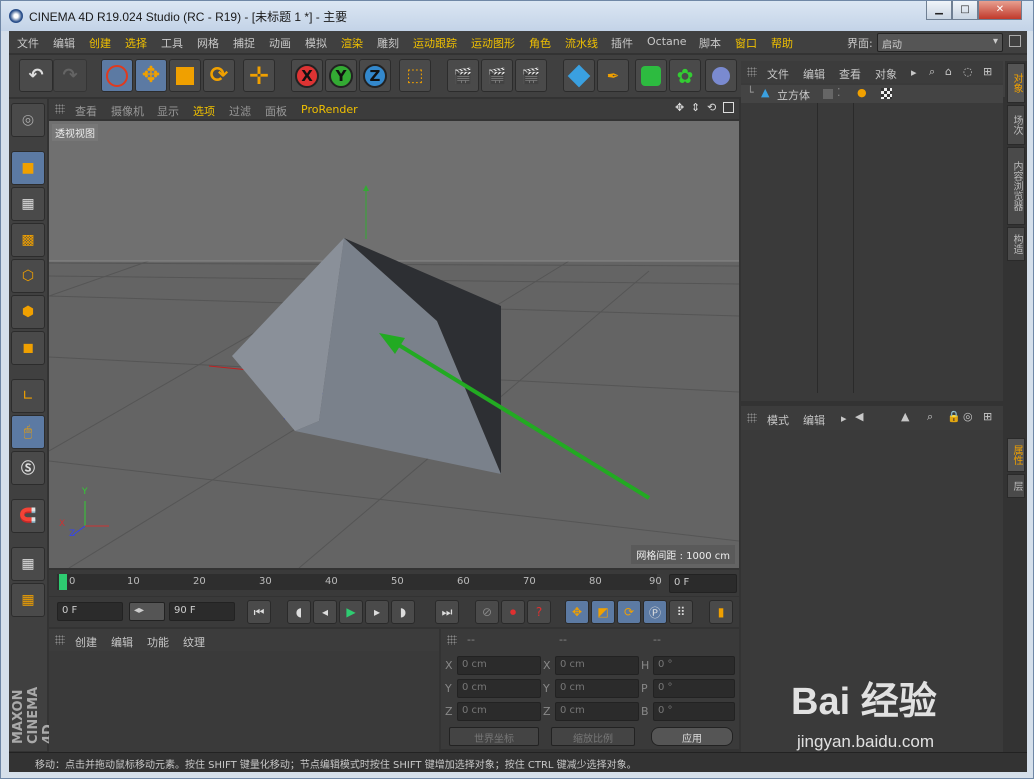 This screenshot has height=779, width=1034. Describe the element at coordinates (850, 74) in the screenshot. I see `object-menu-view: 查看` at that location.